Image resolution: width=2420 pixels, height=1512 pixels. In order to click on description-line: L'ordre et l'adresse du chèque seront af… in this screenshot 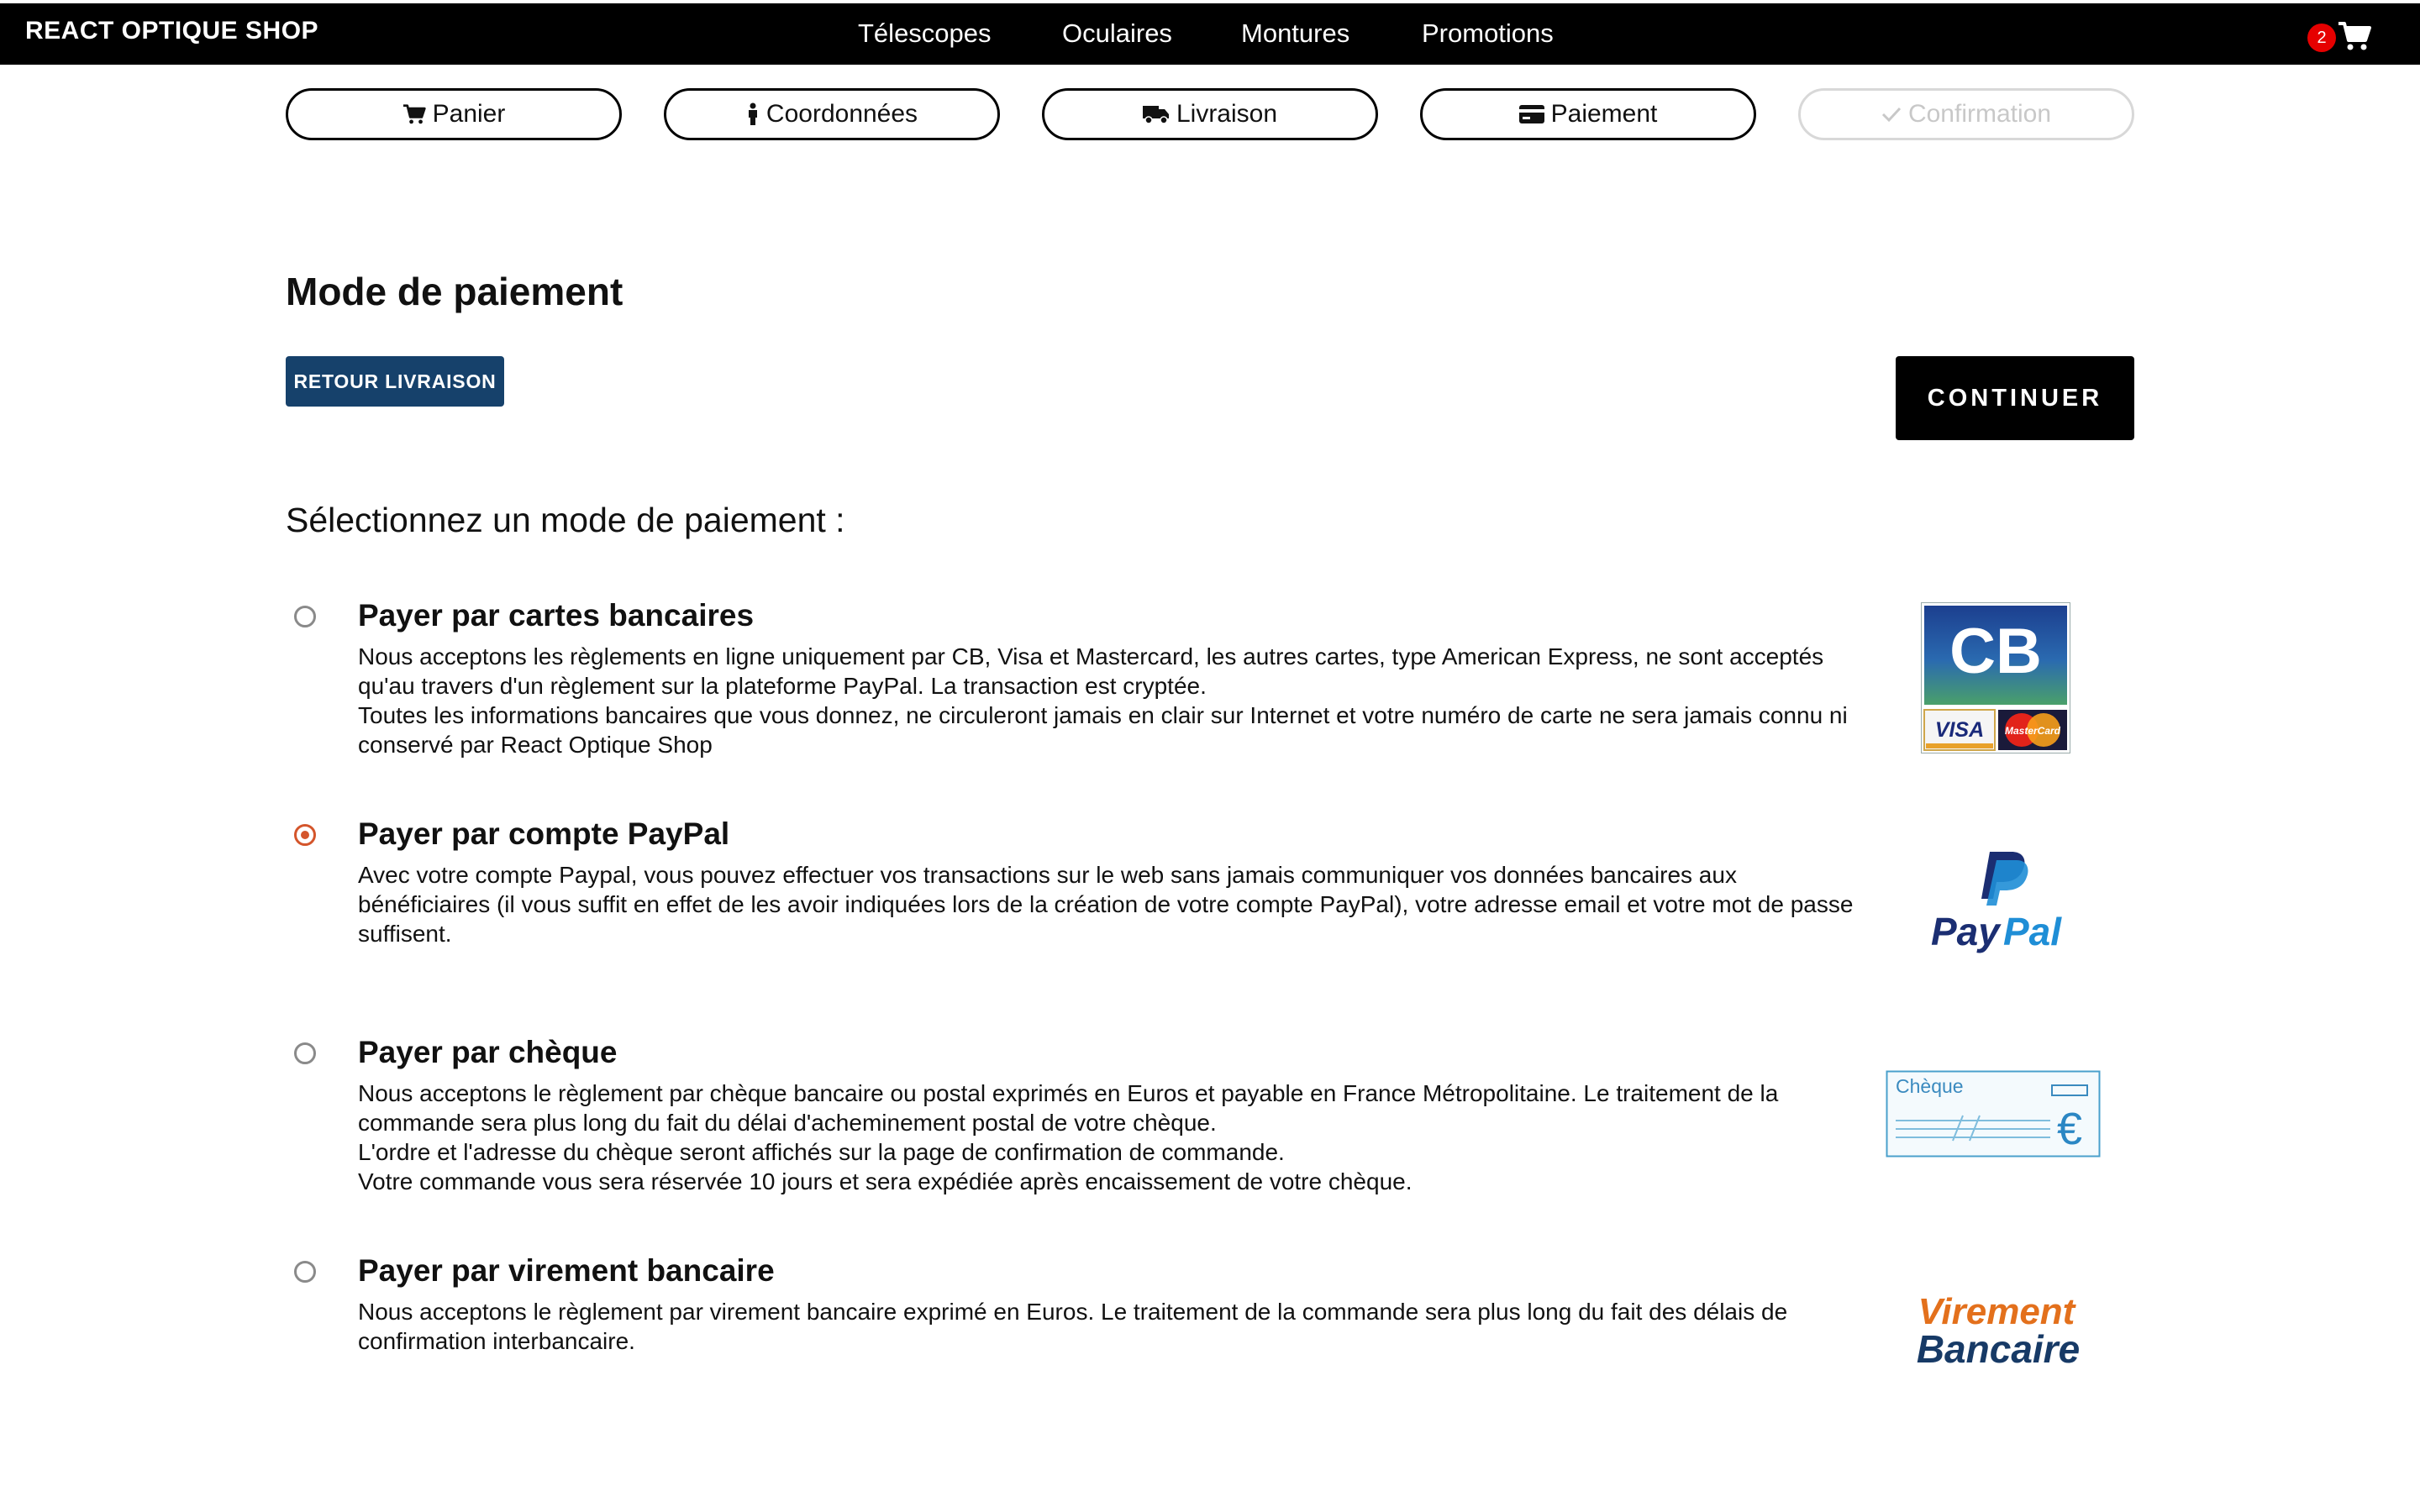, I will do `click(822, 1152)`.